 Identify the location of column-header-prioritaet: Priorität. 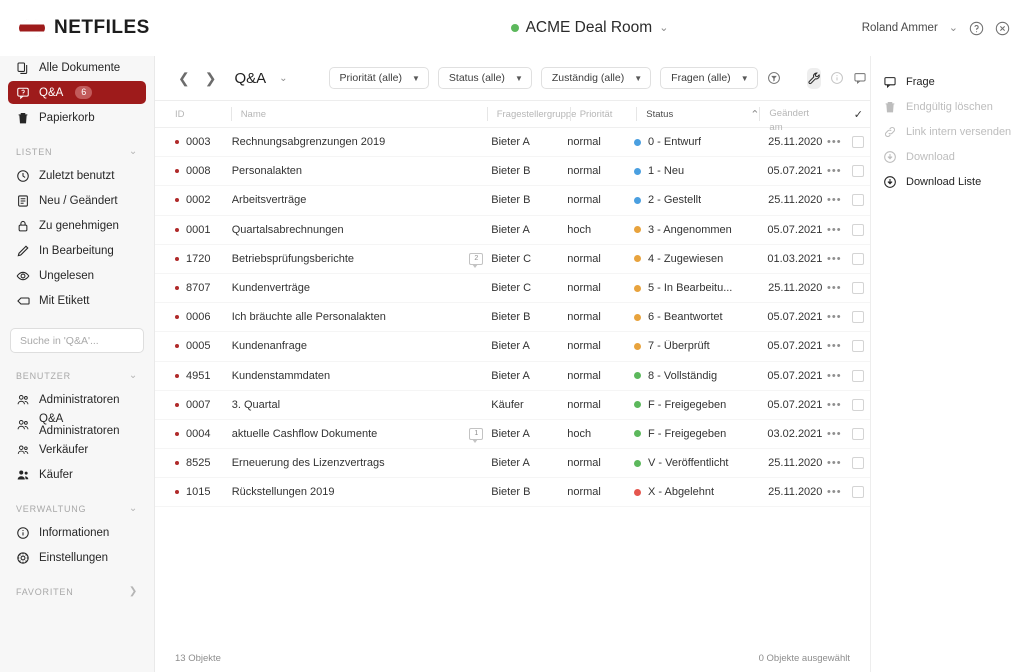
(603, 114).